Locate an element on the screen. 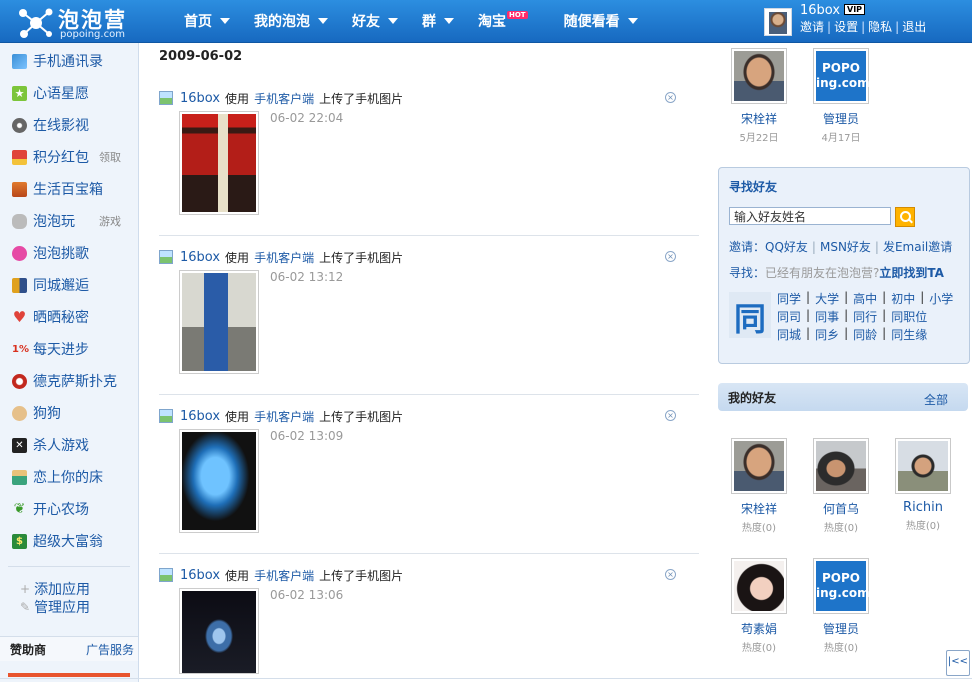 The width and height of the screenshot is (972, 682). category-same-city: 同城 is located at coordinates (789, 335).